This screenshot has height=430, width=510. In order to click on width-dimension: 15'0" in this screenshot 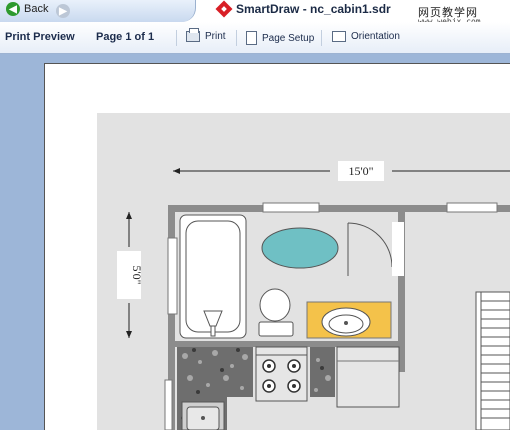, I will do `click(341, 171)`.